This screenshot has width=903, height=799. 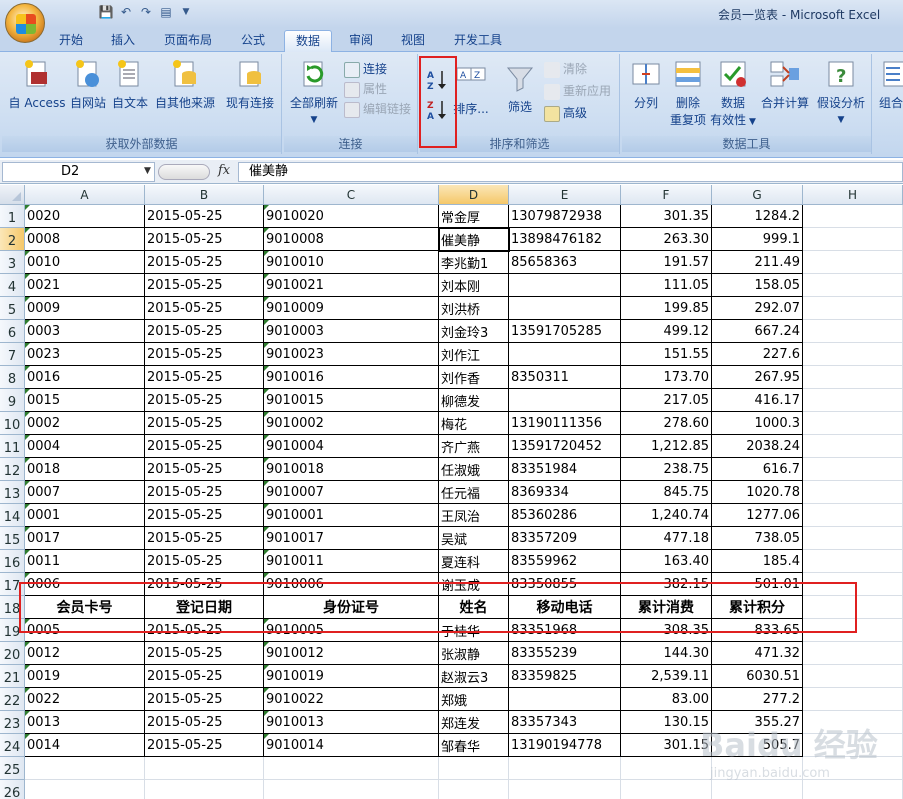 I want to click on cell-f: 499.12, so click(x=666, y=331).